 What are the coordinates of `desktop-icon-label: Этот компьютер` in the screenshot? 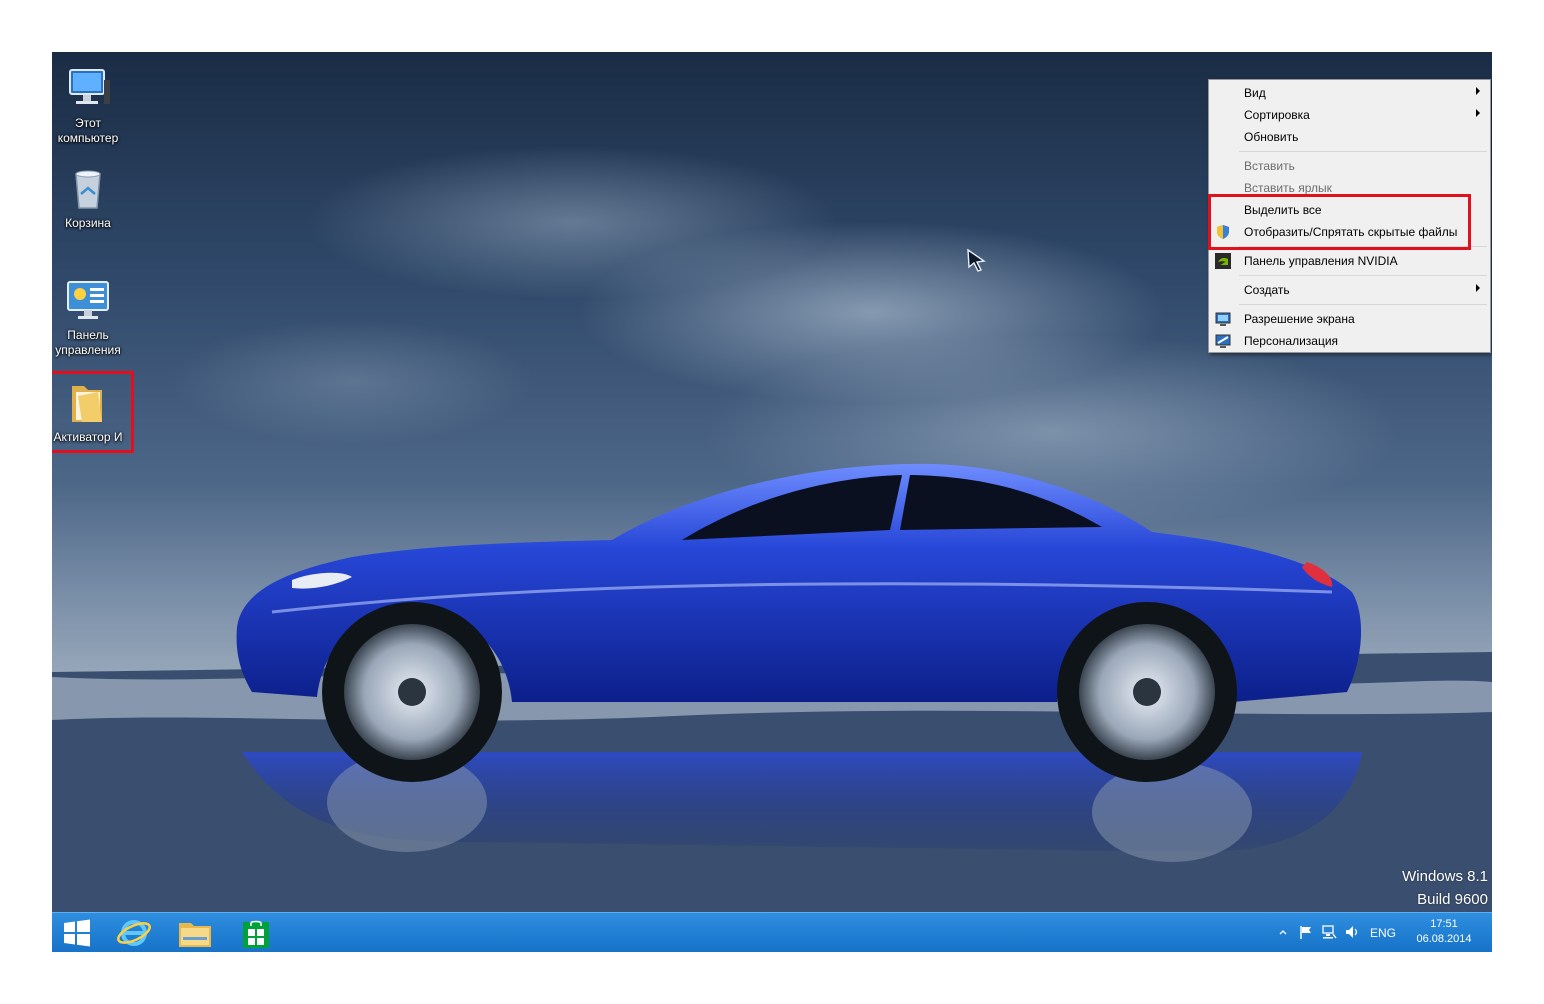 It's located at (88, 130).